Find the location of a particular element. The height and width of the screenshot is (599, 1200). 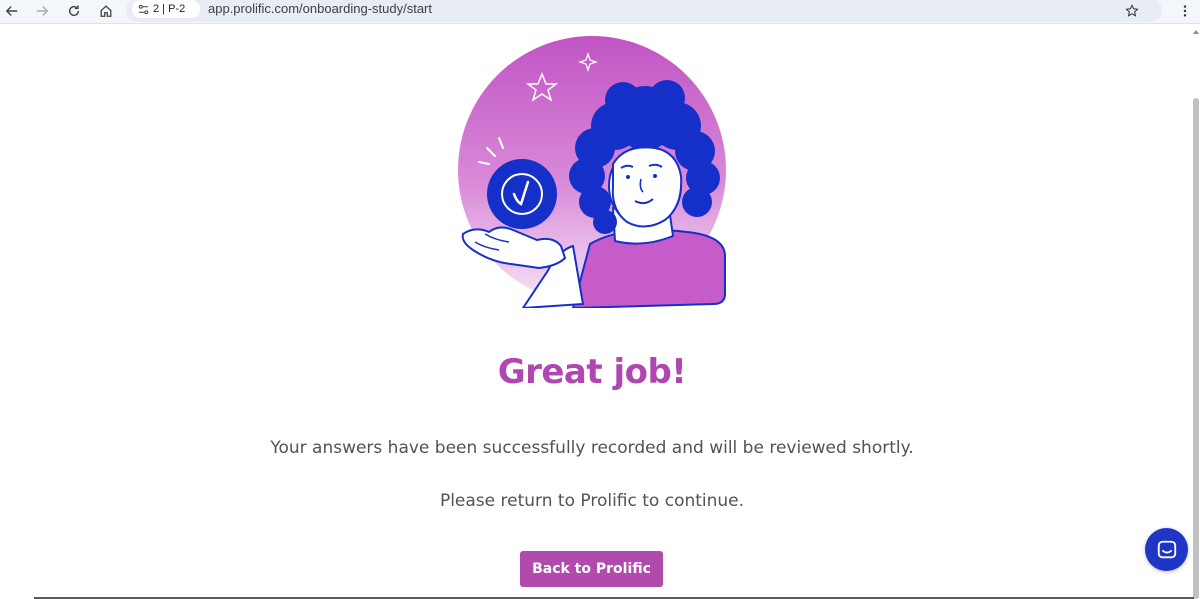

scroll-up-arrow-icon is located at coordinates (1196, 32).